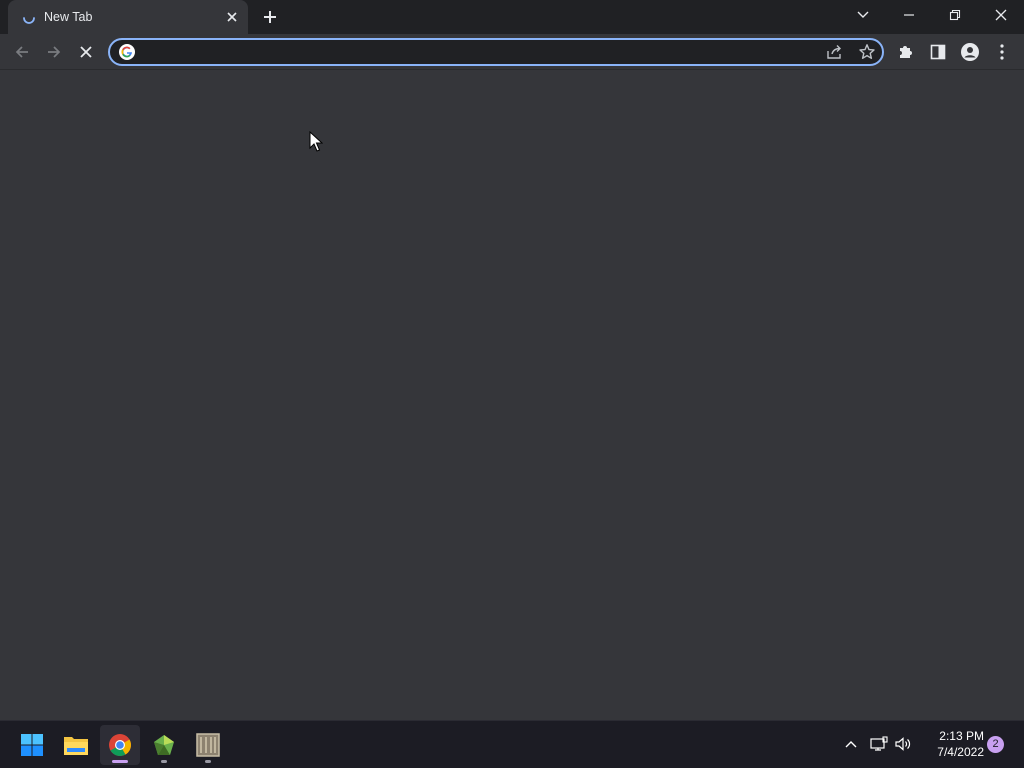 The width and height of the screenshot is (1024, 768). Describe the element at coordinates (970, 52) in the screenshot. I see `profile-icon` at that location.